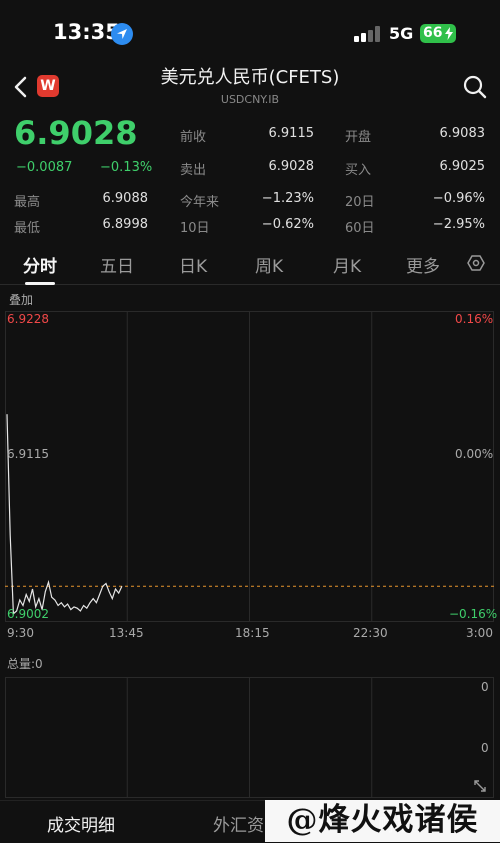  I want to click on x-tick-label: 9:30, so click(20, 633).